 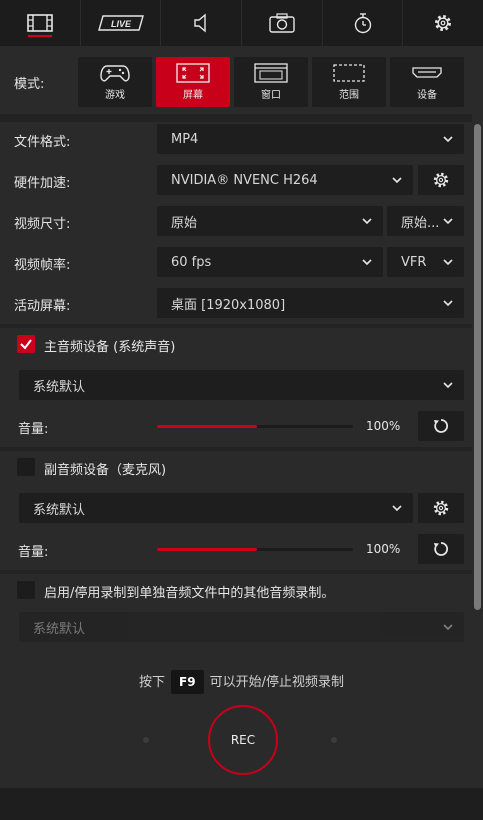 What do you see at coordinates (42, 183) in the screenshot?
I see `hw-accel-label: 硬件加速:` at bounding box center [42, 183].